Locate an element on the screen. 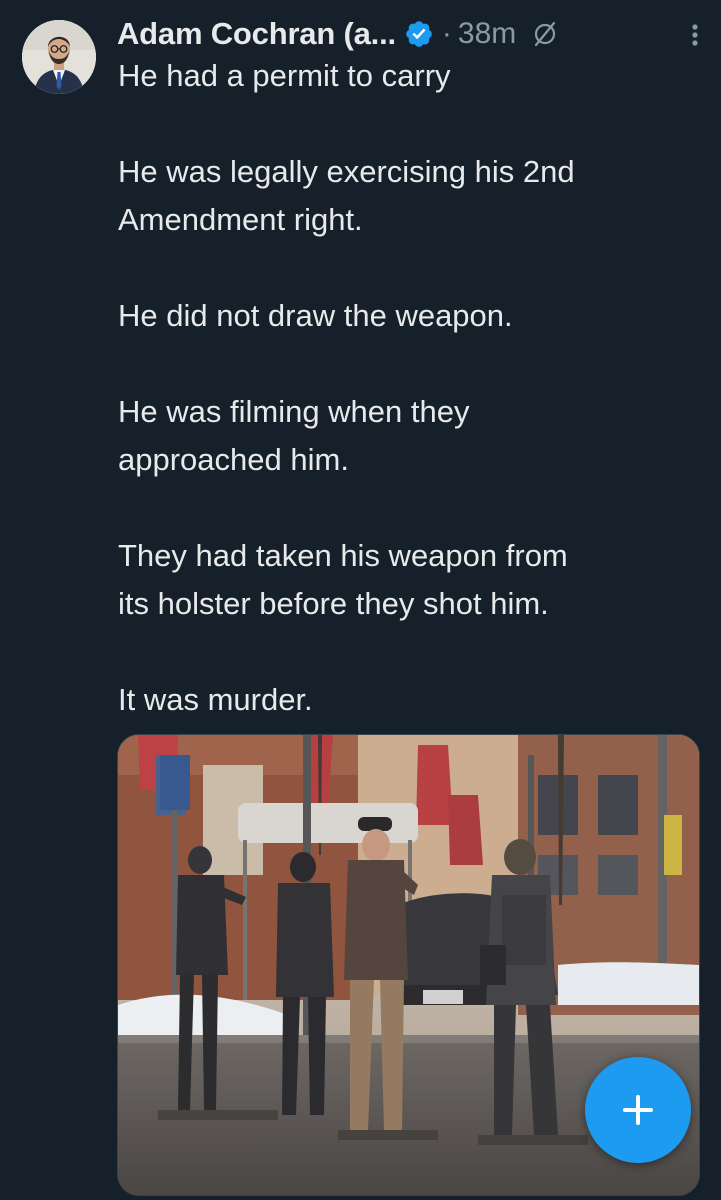  plus-icon is located at coordinates (638, 1110).